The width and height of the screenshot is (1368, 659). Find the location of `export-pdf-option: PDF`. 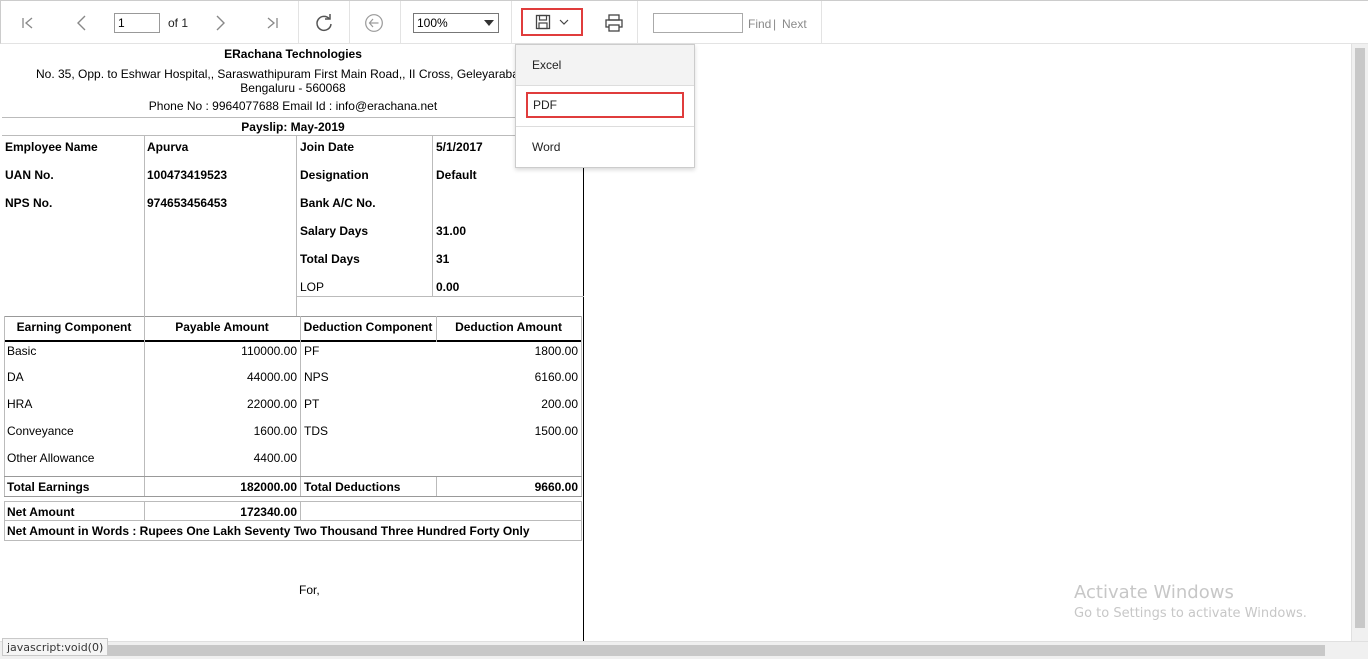

export-pdf-option: PDF is located at coordinates (605, 105).